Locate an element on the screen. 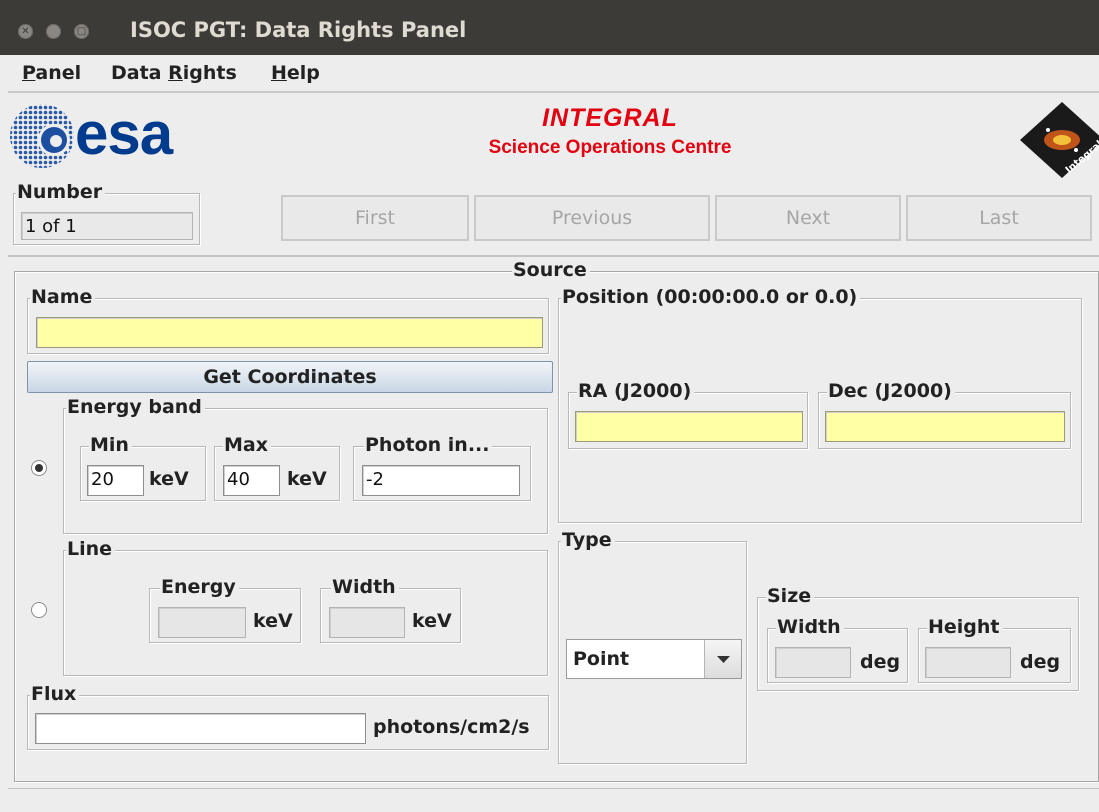 Image resolution: width=1099 pixels, height=812 pixels. size-height-input is located at coordinates (968, 662).